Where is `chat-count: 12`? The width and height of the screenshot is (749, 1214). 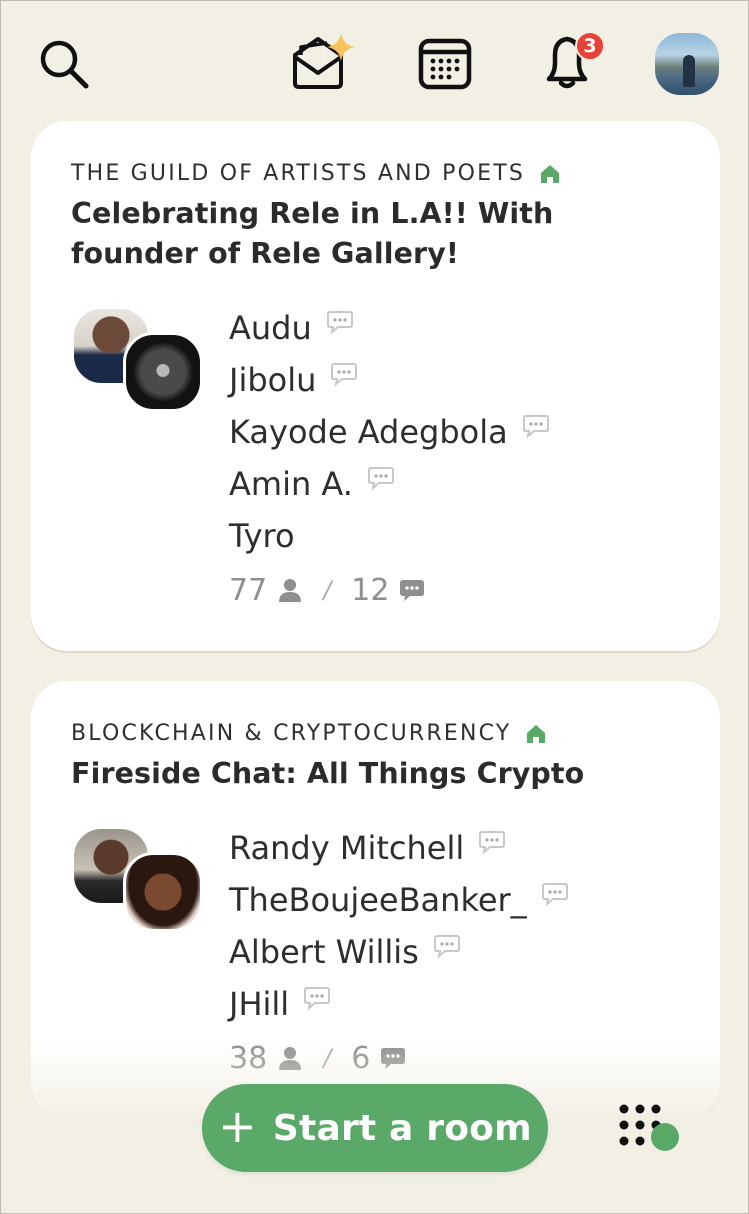
chat-count: 12 is located at coordinates (370, 590).